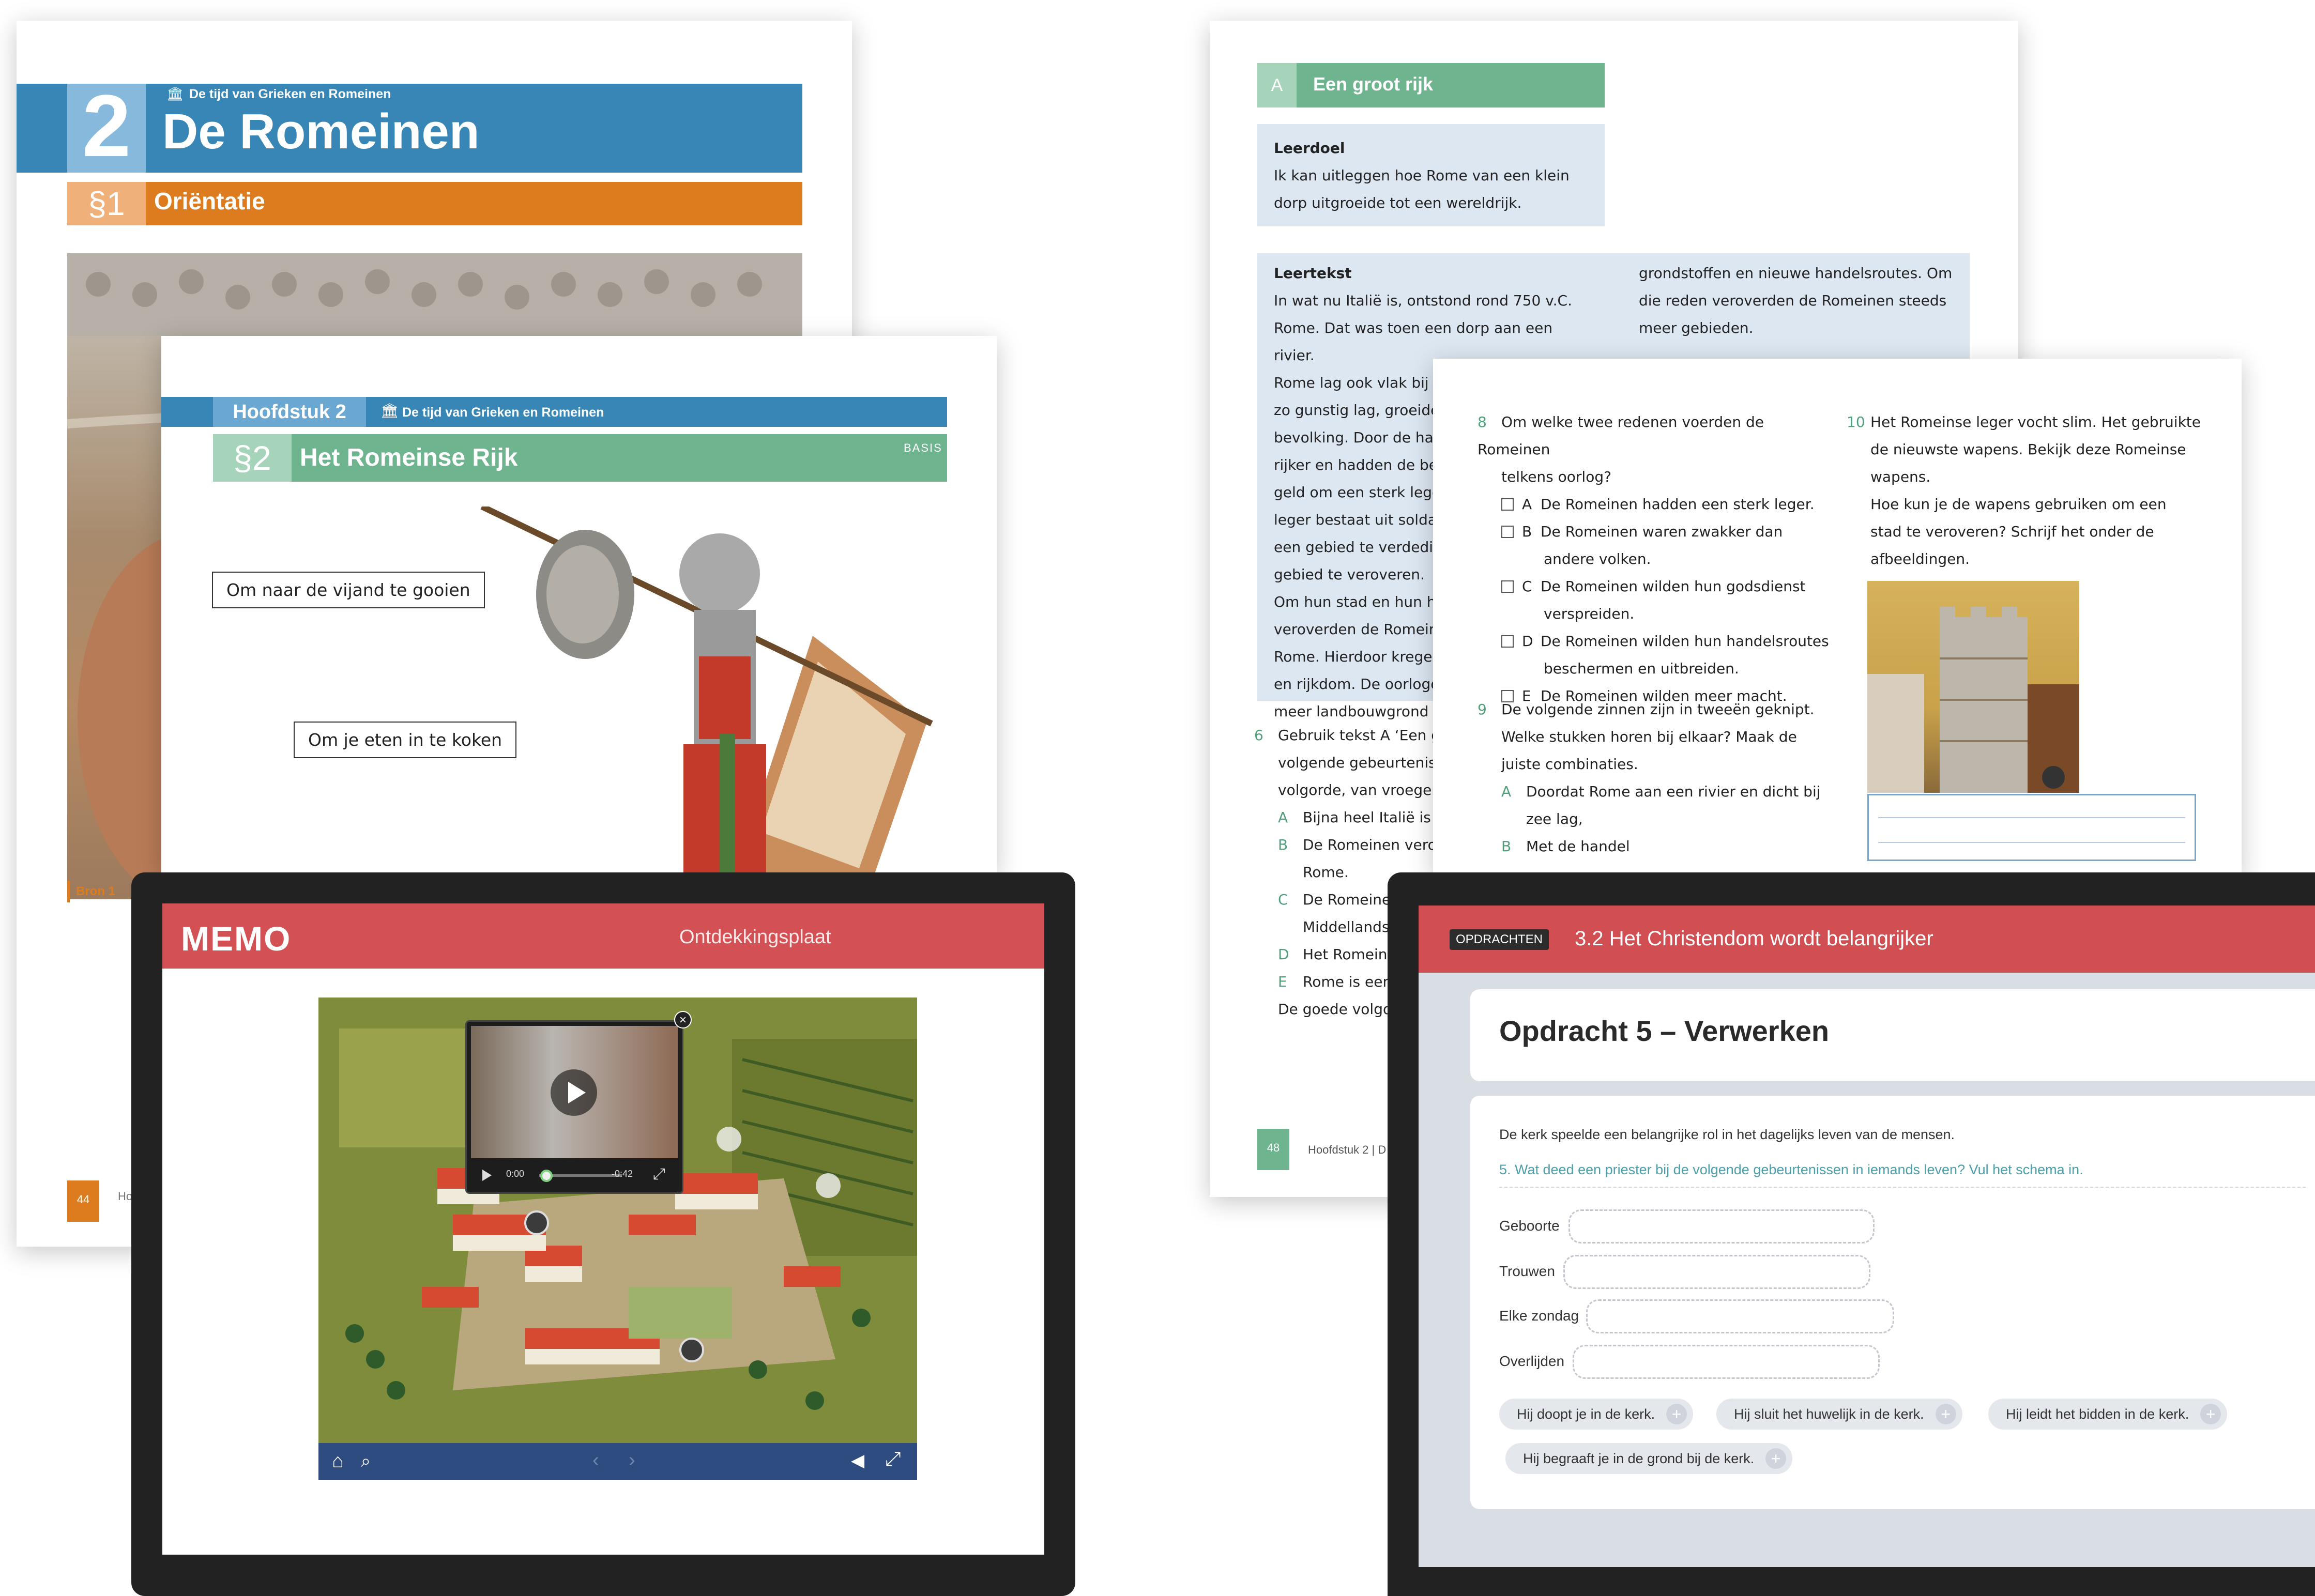  I want to click on option-text: Het Romein, so click(1345, 954).